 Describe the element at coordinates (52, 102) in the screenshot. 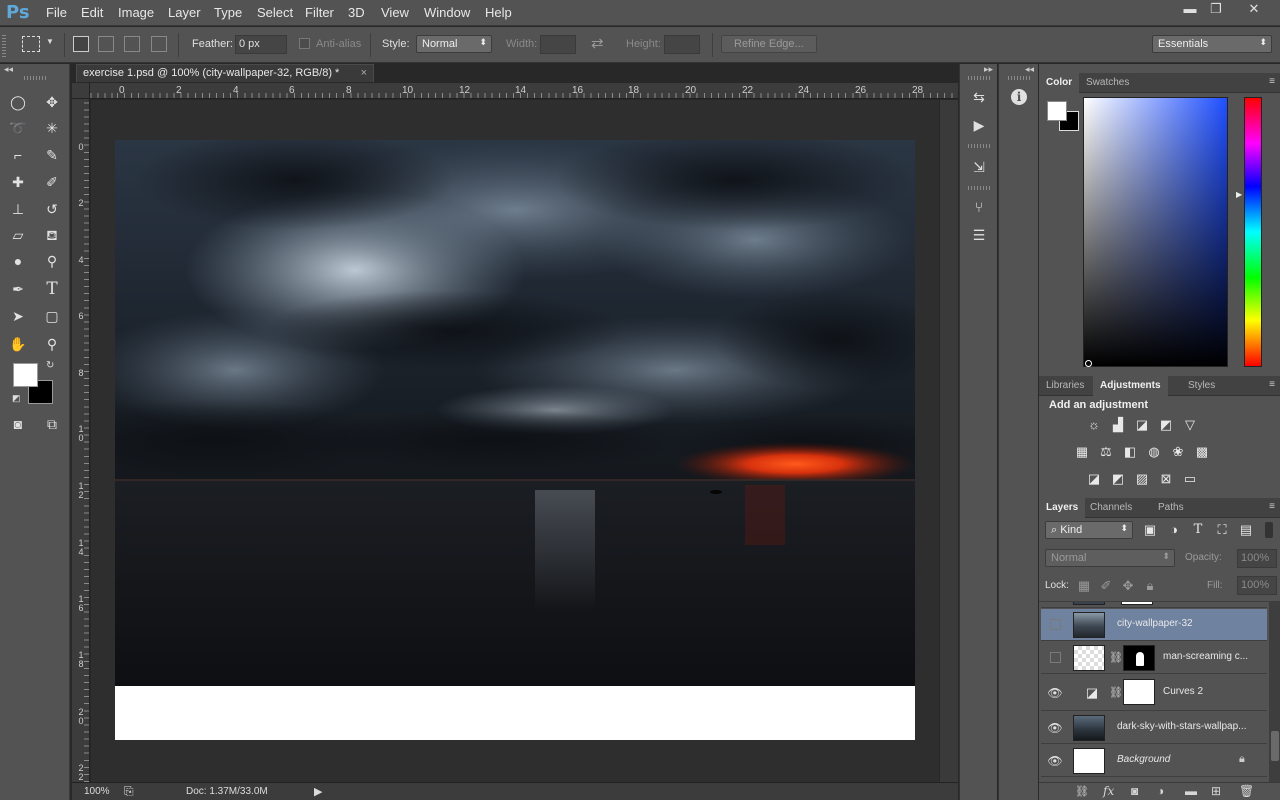

I see `move-tool-icon: ✥` at that location.